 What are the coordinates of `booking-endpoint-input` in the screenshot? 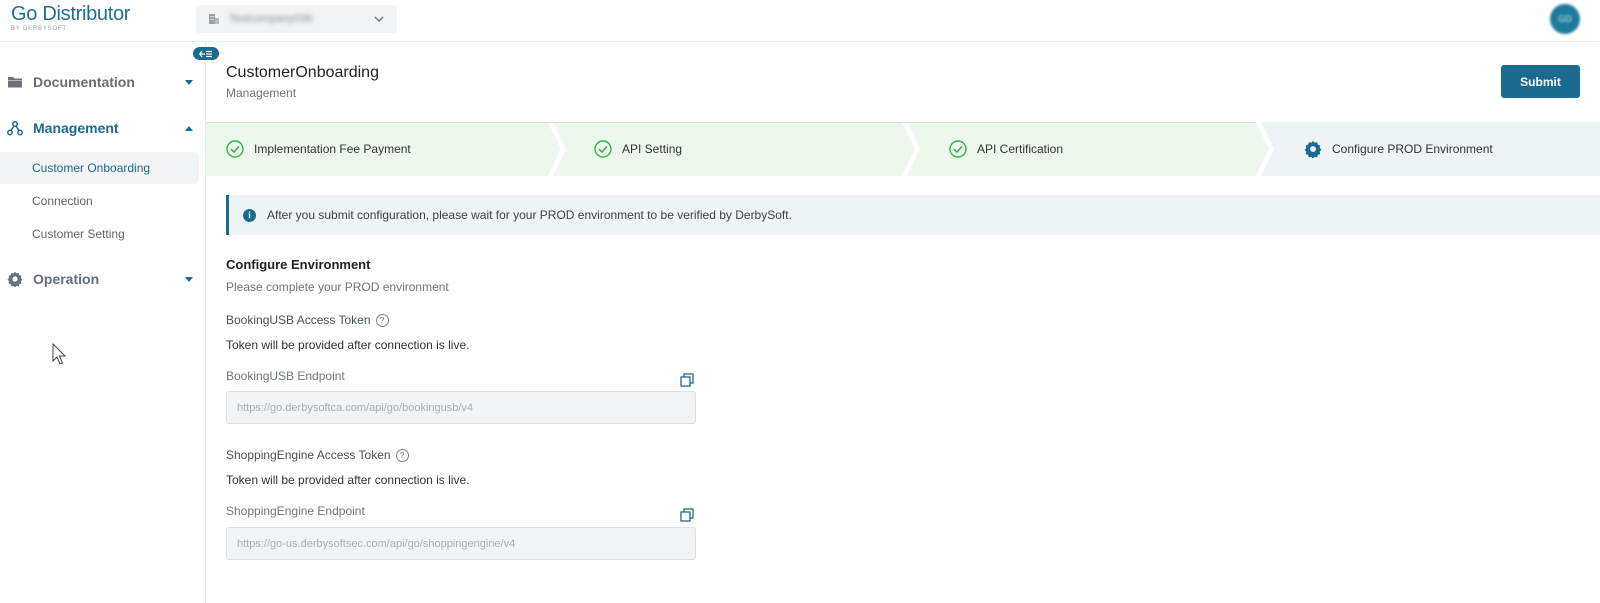 It's located at (461, 407).